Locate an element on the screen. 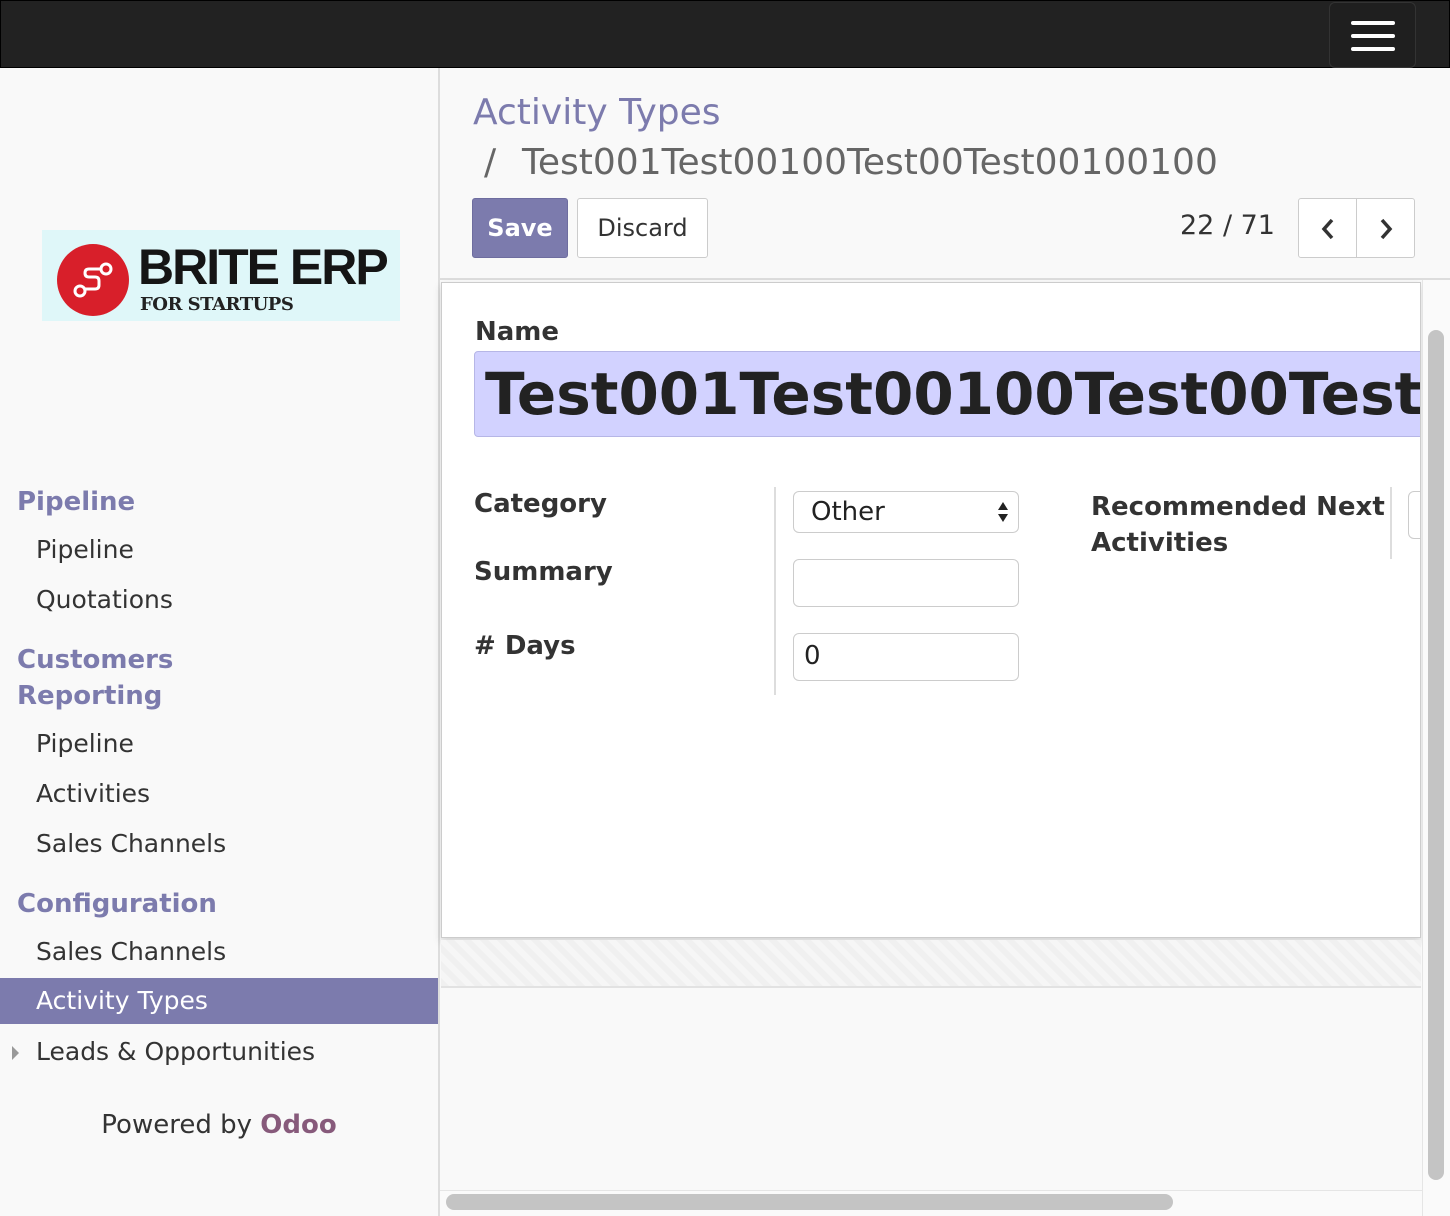 The height and width of the screenshot is (1216, 1450). pager-previous-button is located at coordinates (1327, 228).